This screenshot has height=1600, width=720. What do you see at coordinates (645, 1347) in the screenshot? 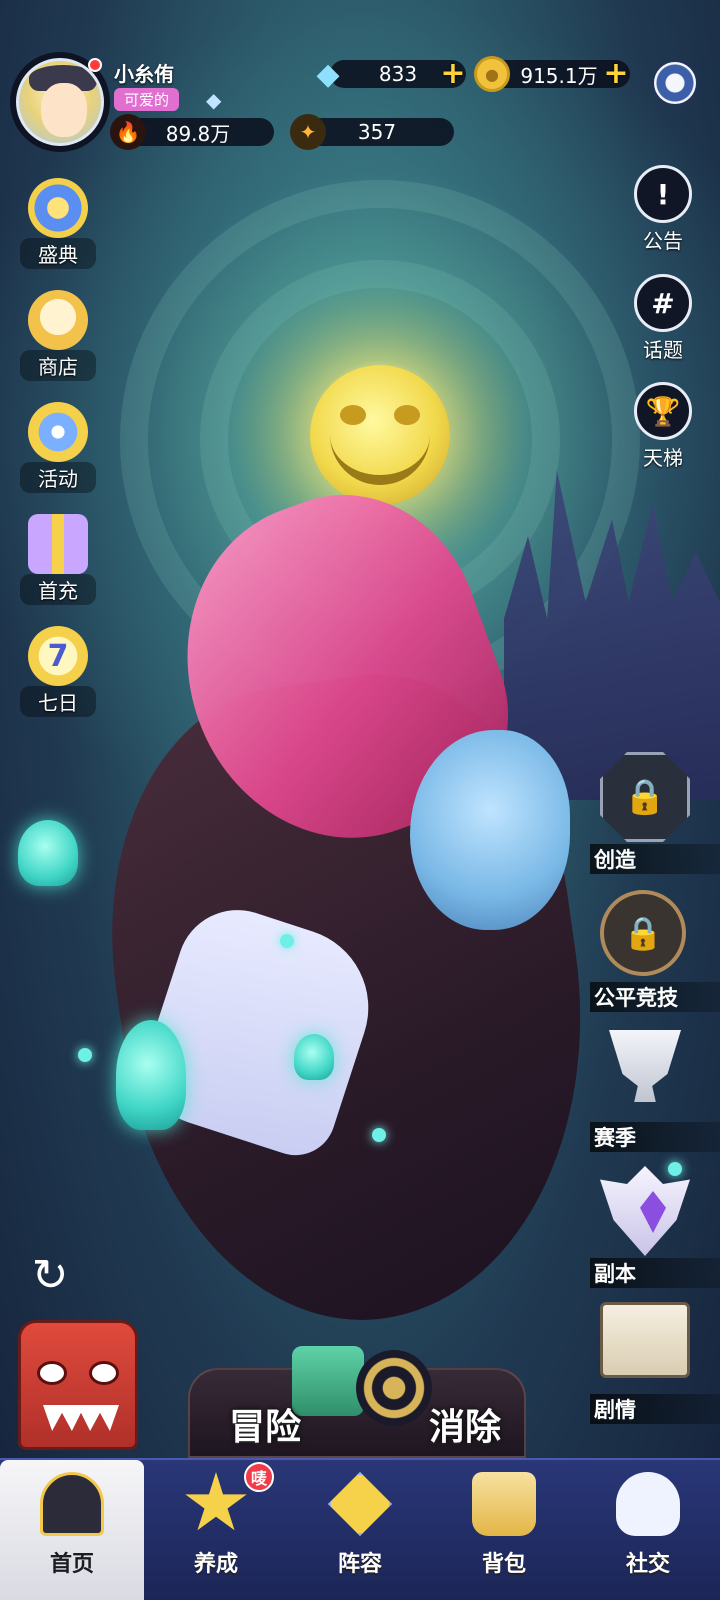
I see `storybook-icon` at bounding box center [645, 1347].